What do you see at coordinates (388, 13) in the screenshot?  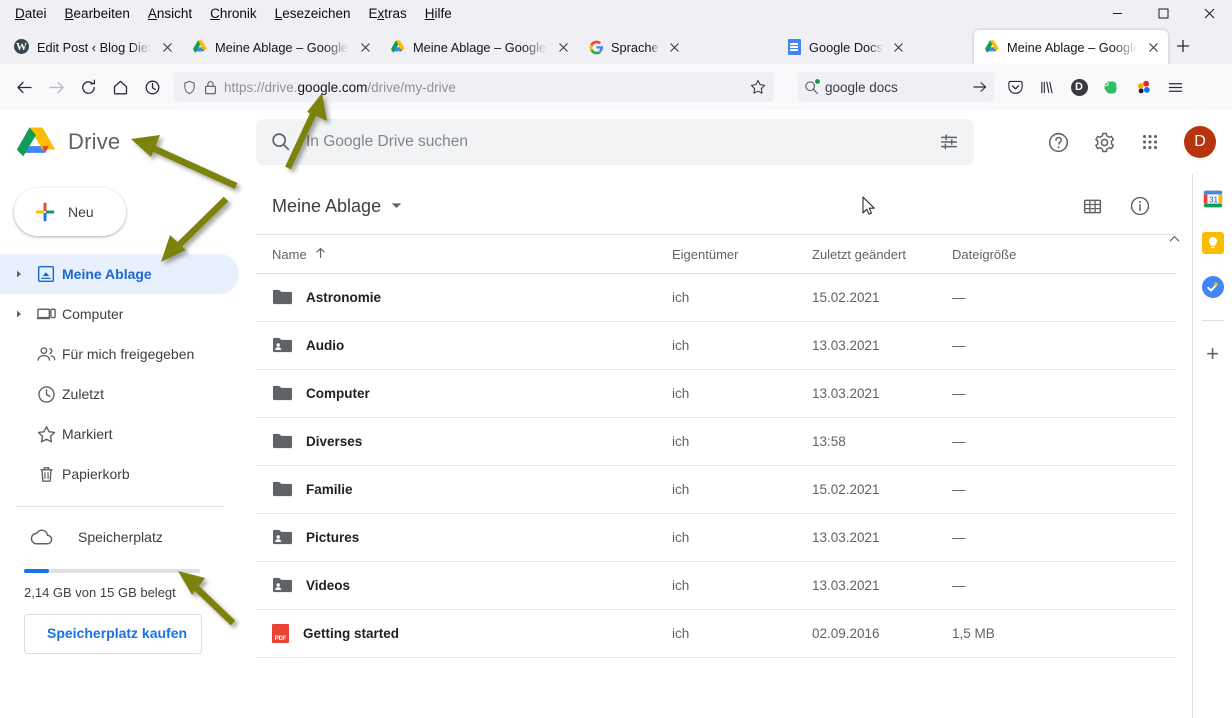 I see `menu-item-extras: Extras` at bounding box center [388, 13].